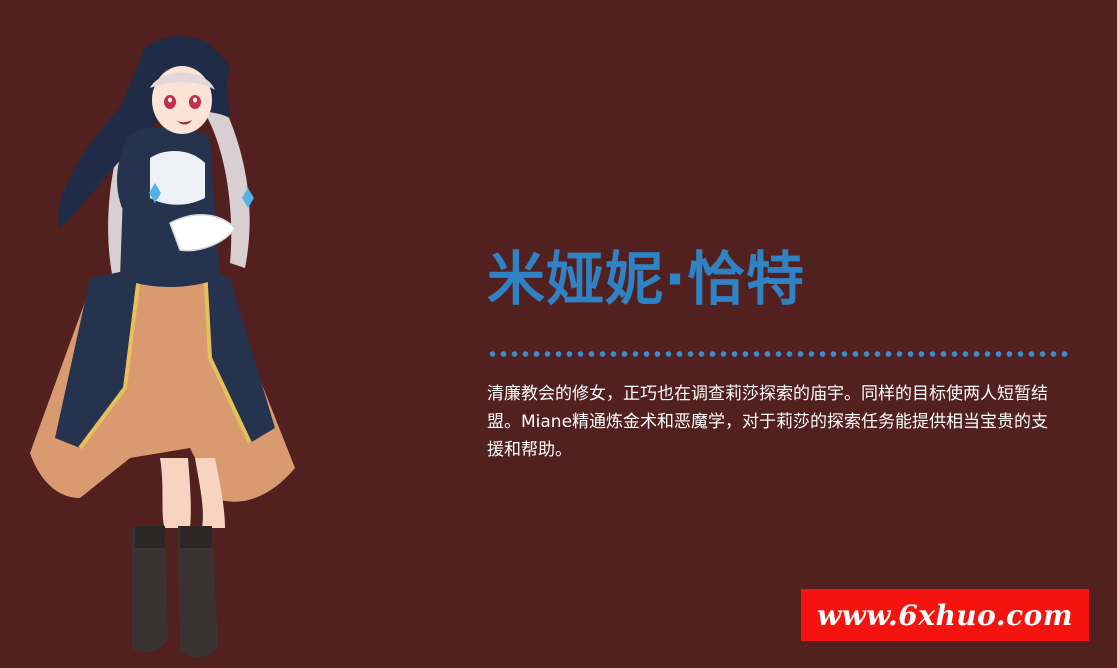  I want to click on dotted-divider, so click(778, 354).